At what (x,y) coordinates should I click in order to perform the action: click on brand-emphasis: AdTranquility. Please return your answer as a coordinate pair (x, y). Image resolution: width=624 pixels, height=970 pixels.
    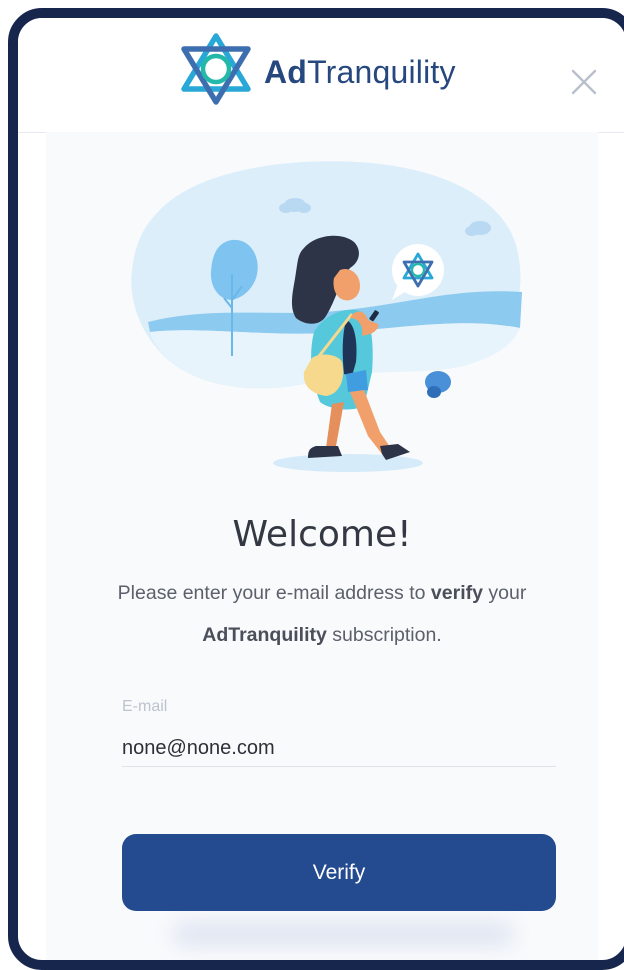
    Looking at the image, I should click on (264, 635).